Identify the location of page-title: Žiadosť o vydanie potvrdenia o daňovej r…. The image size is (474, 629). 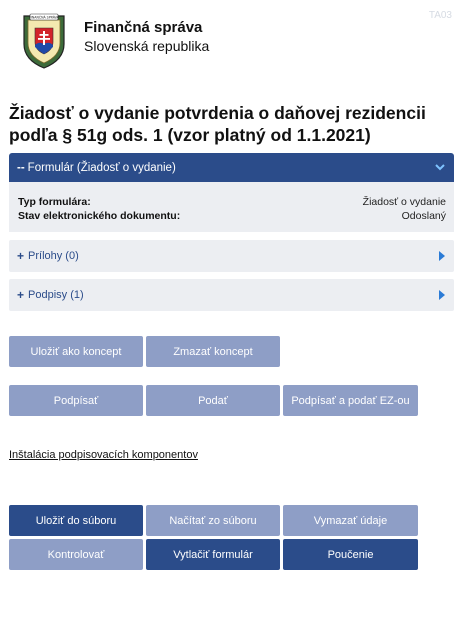
(217, 124).